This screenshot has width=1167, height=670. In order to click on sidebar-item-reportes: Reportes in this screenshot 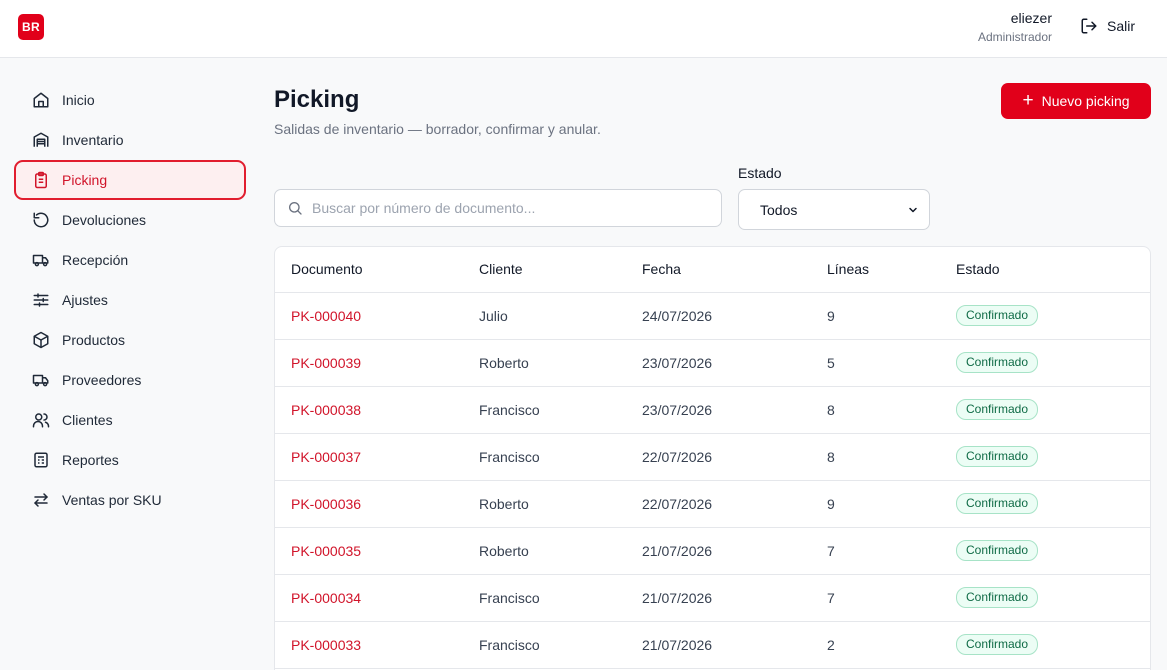, I will do `click(130, 460)`.